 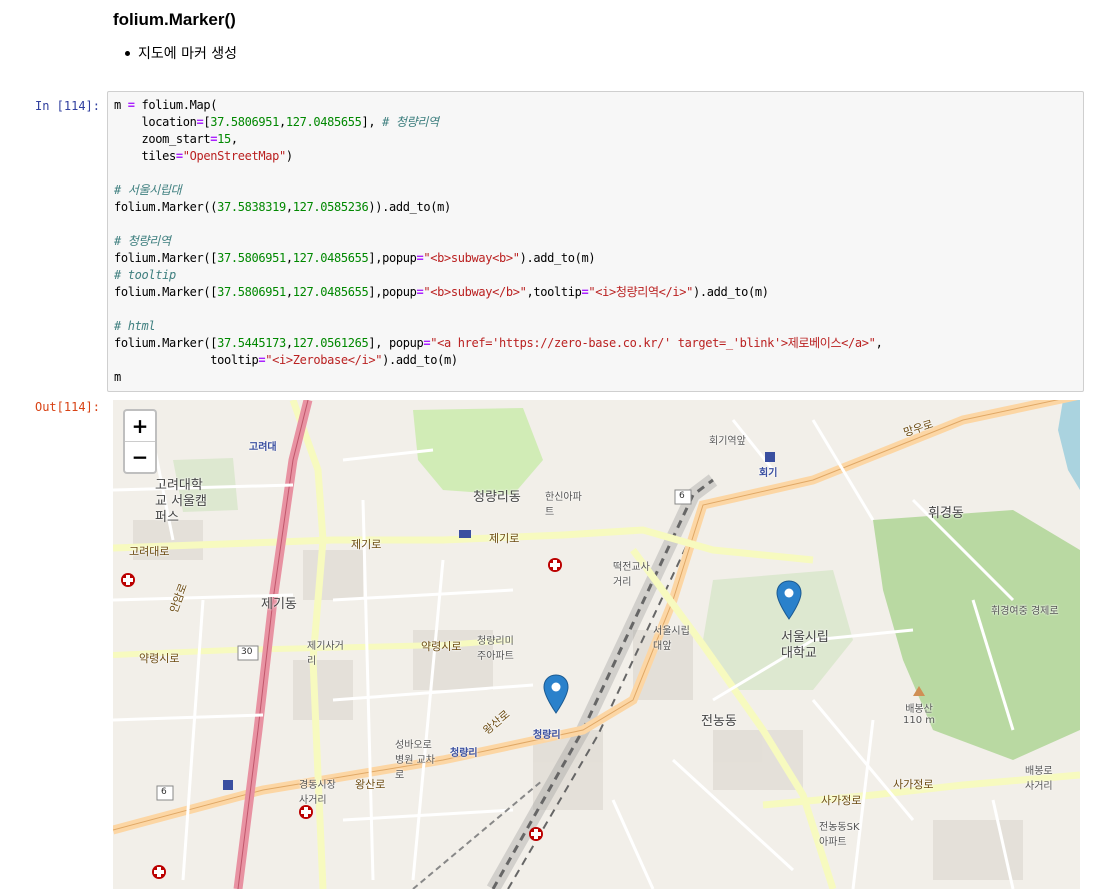 I want to click on zoom-control: + −, so click(x=140, y=441).